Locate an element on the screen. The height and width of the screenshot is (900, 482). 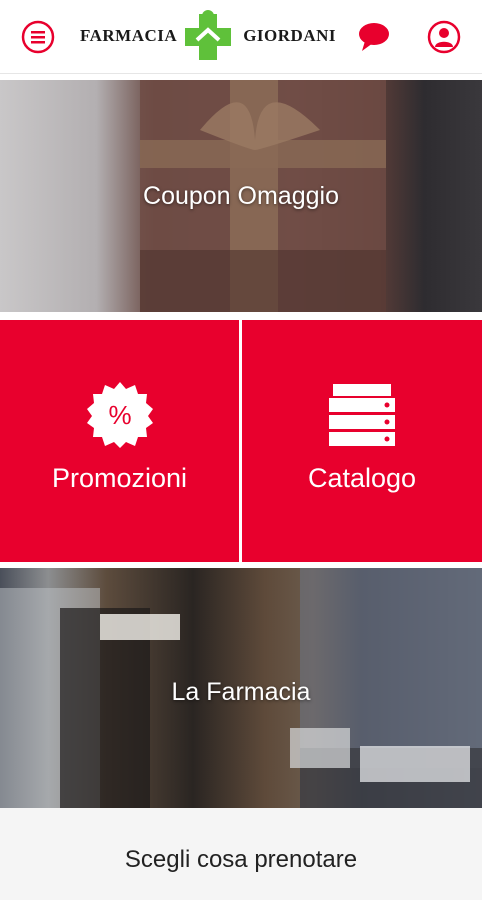
catalogo-label: Catalogo is located at coordinates (362, 478).